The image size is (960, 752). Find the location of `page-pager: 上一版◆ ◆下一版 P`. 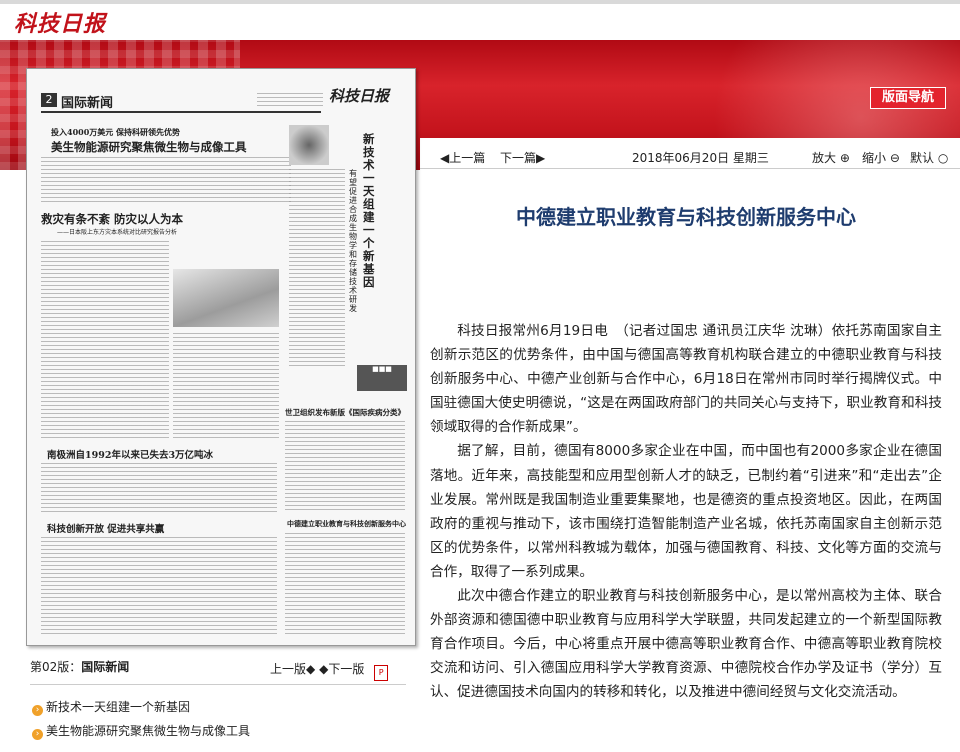

page-pager: 上一版◆ ◆下一版 P is located at coordinates (329, 670).